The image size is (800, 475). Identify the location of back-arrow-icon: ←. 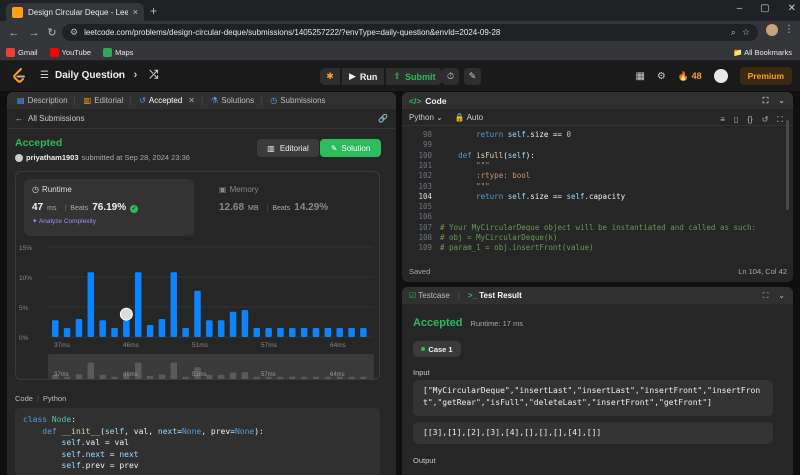
(14, 33).